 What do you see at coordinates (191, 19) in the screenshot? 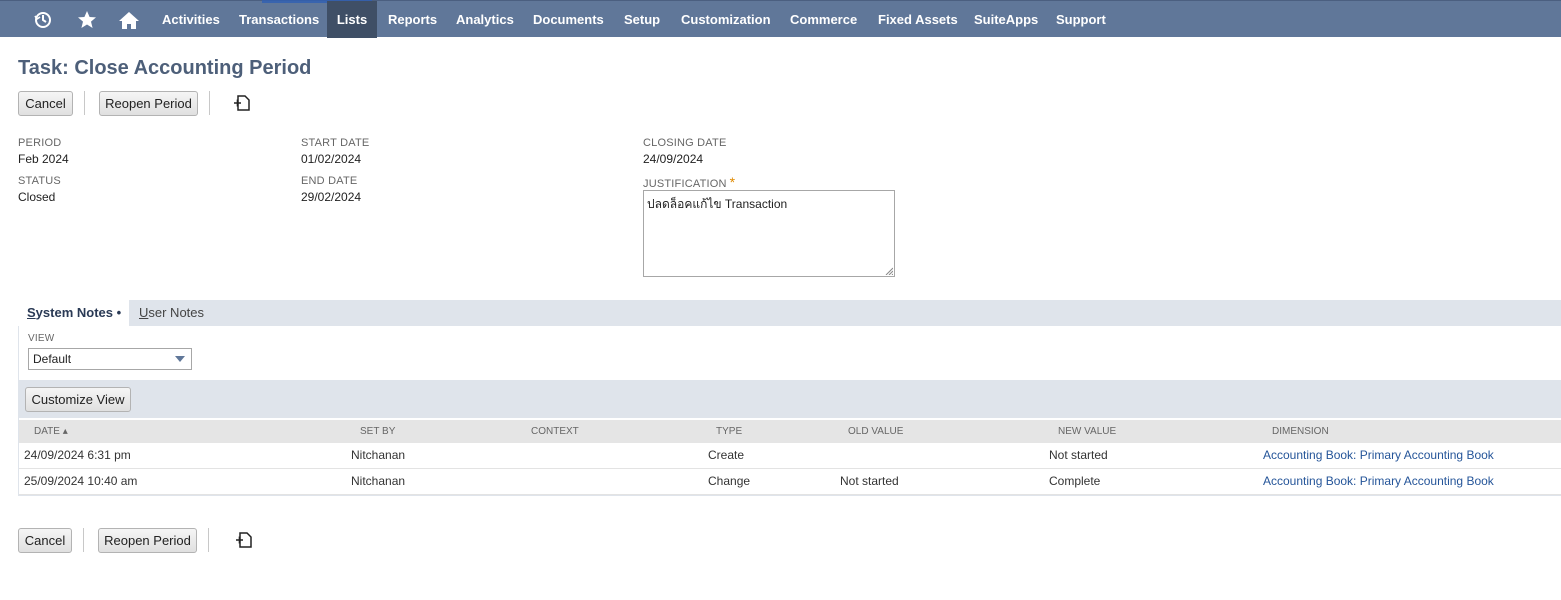
I see `nav-activities: Activities` at bounding box center [191, 19].